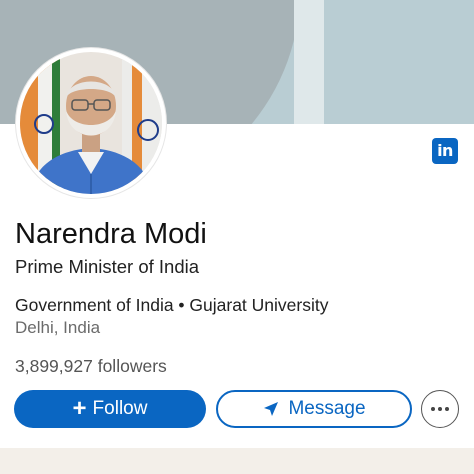  I want to click on linkedin-logo-icon: in, so click(445, 151).